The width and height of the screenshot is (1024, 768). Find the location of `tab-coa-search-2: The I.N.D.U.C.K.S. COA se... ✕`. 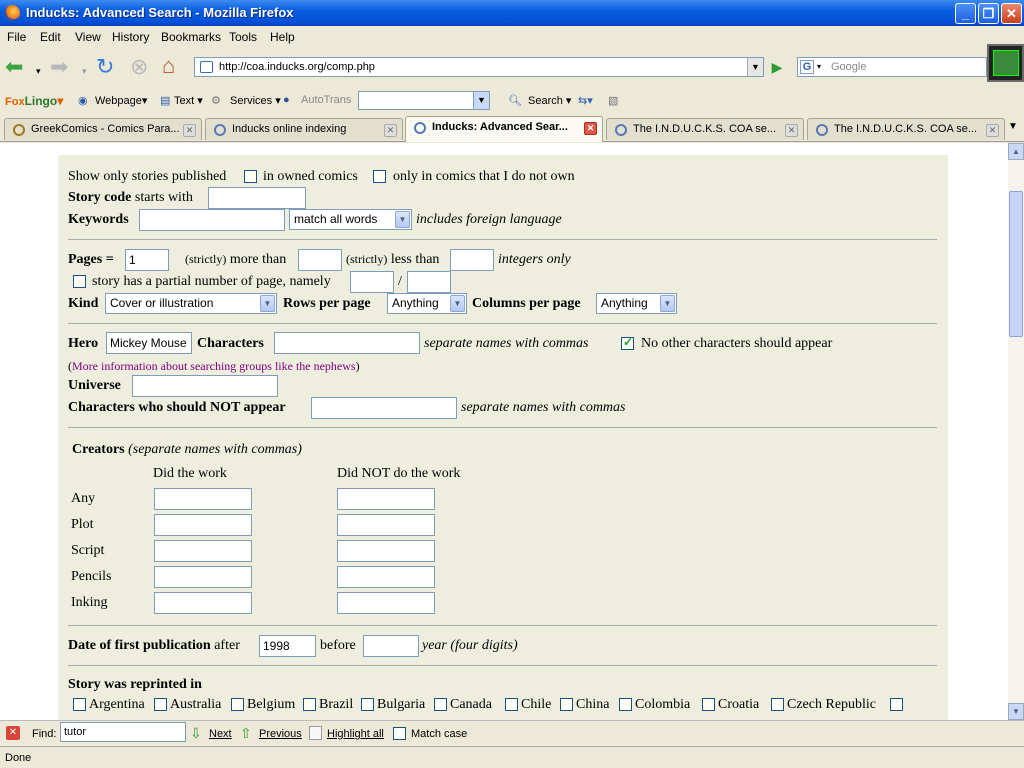

tab-coa-search-2: The I.N.D.U.C.K.S. COA se... ✕ is located at coordinates (906, 129).